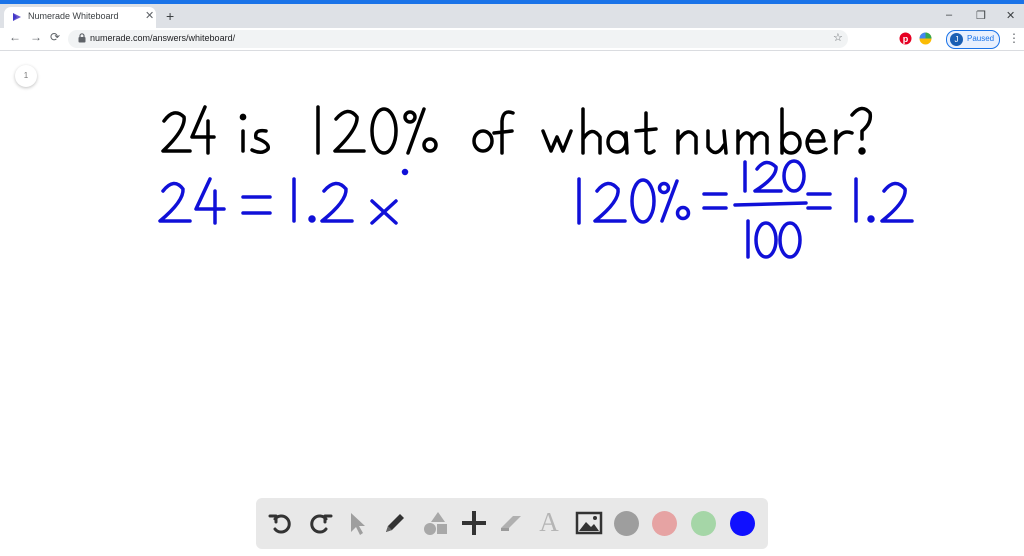  Describe the element at coordinates (1010, 15) in the screenshot. I see `close-window-button: ✕` at that location.